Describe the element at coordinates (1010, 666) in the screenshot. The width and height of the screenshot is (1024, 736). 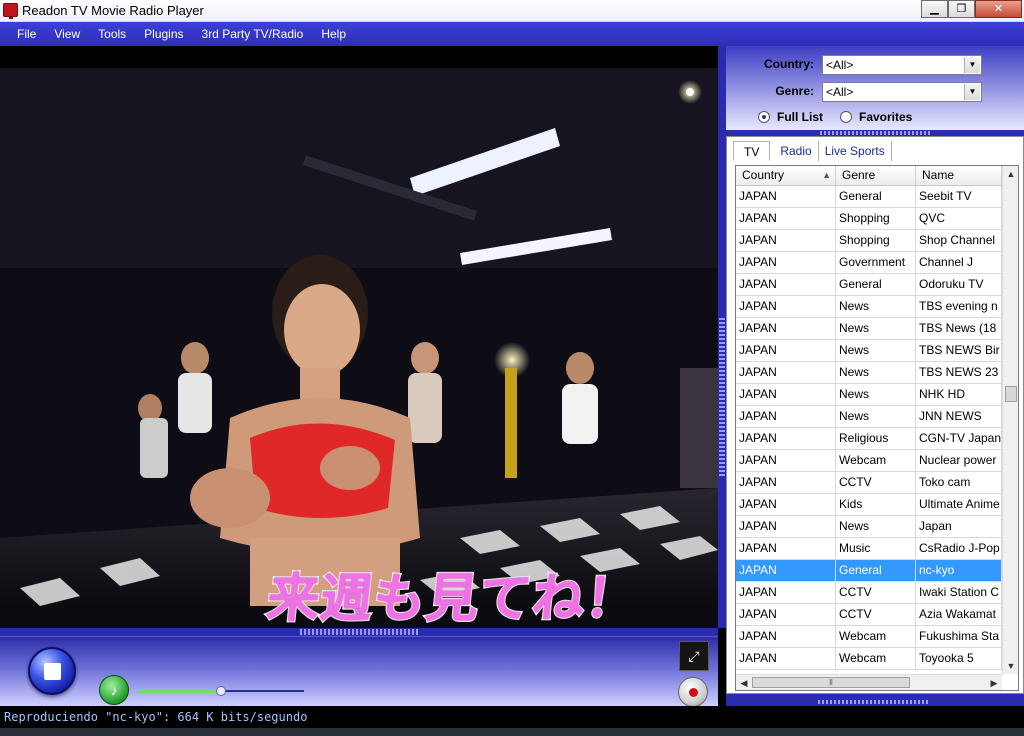
I see `scroll-down-icon: ▼` at that location.